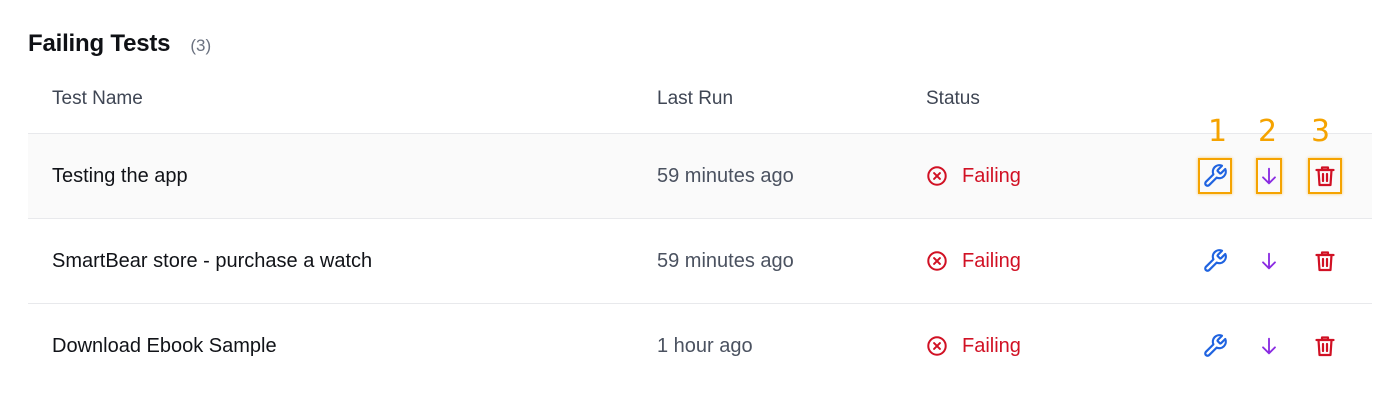 This screenshot has width=1392, height=416. What do you see at coordinates (99, 43) in the screenshot?
I see `section-title: Failing Tests` at bounding box center [99, 43].